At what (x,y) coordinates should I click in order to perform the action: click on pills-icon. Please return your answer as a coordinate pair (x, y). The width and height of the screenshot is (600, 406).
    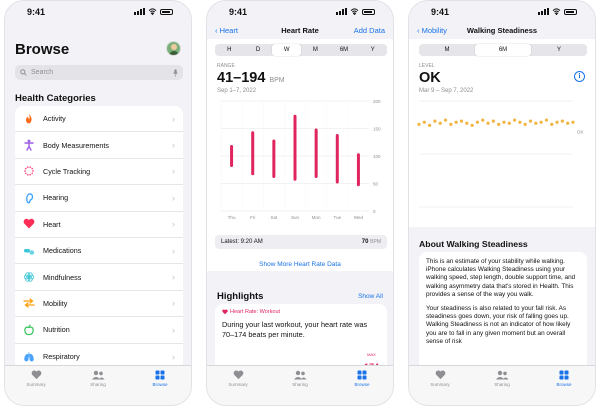
    Looking at the image, I should click on (29, 251).